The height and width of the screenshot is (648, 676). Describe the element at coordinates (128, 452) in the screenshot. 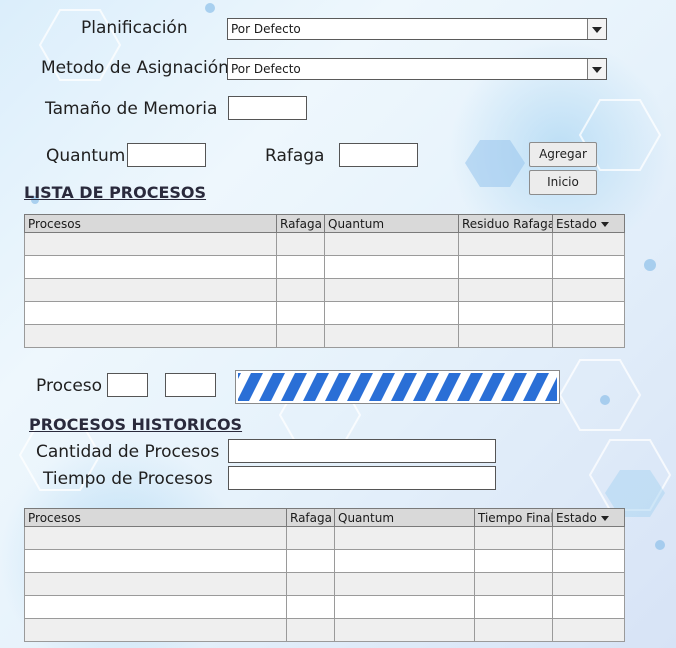

I see `cantidad-procesos-label: Cantidad de Procesos` at that location.